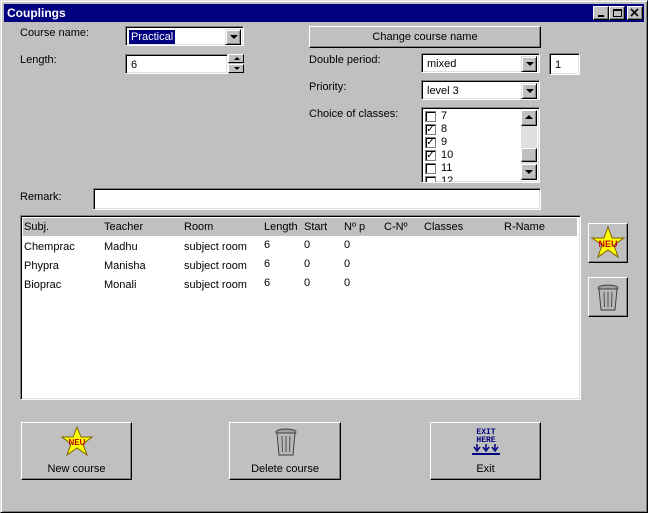 The height and width of the screenshot is (513, 648). I want to click on minimize-icon, so click(601, 16).